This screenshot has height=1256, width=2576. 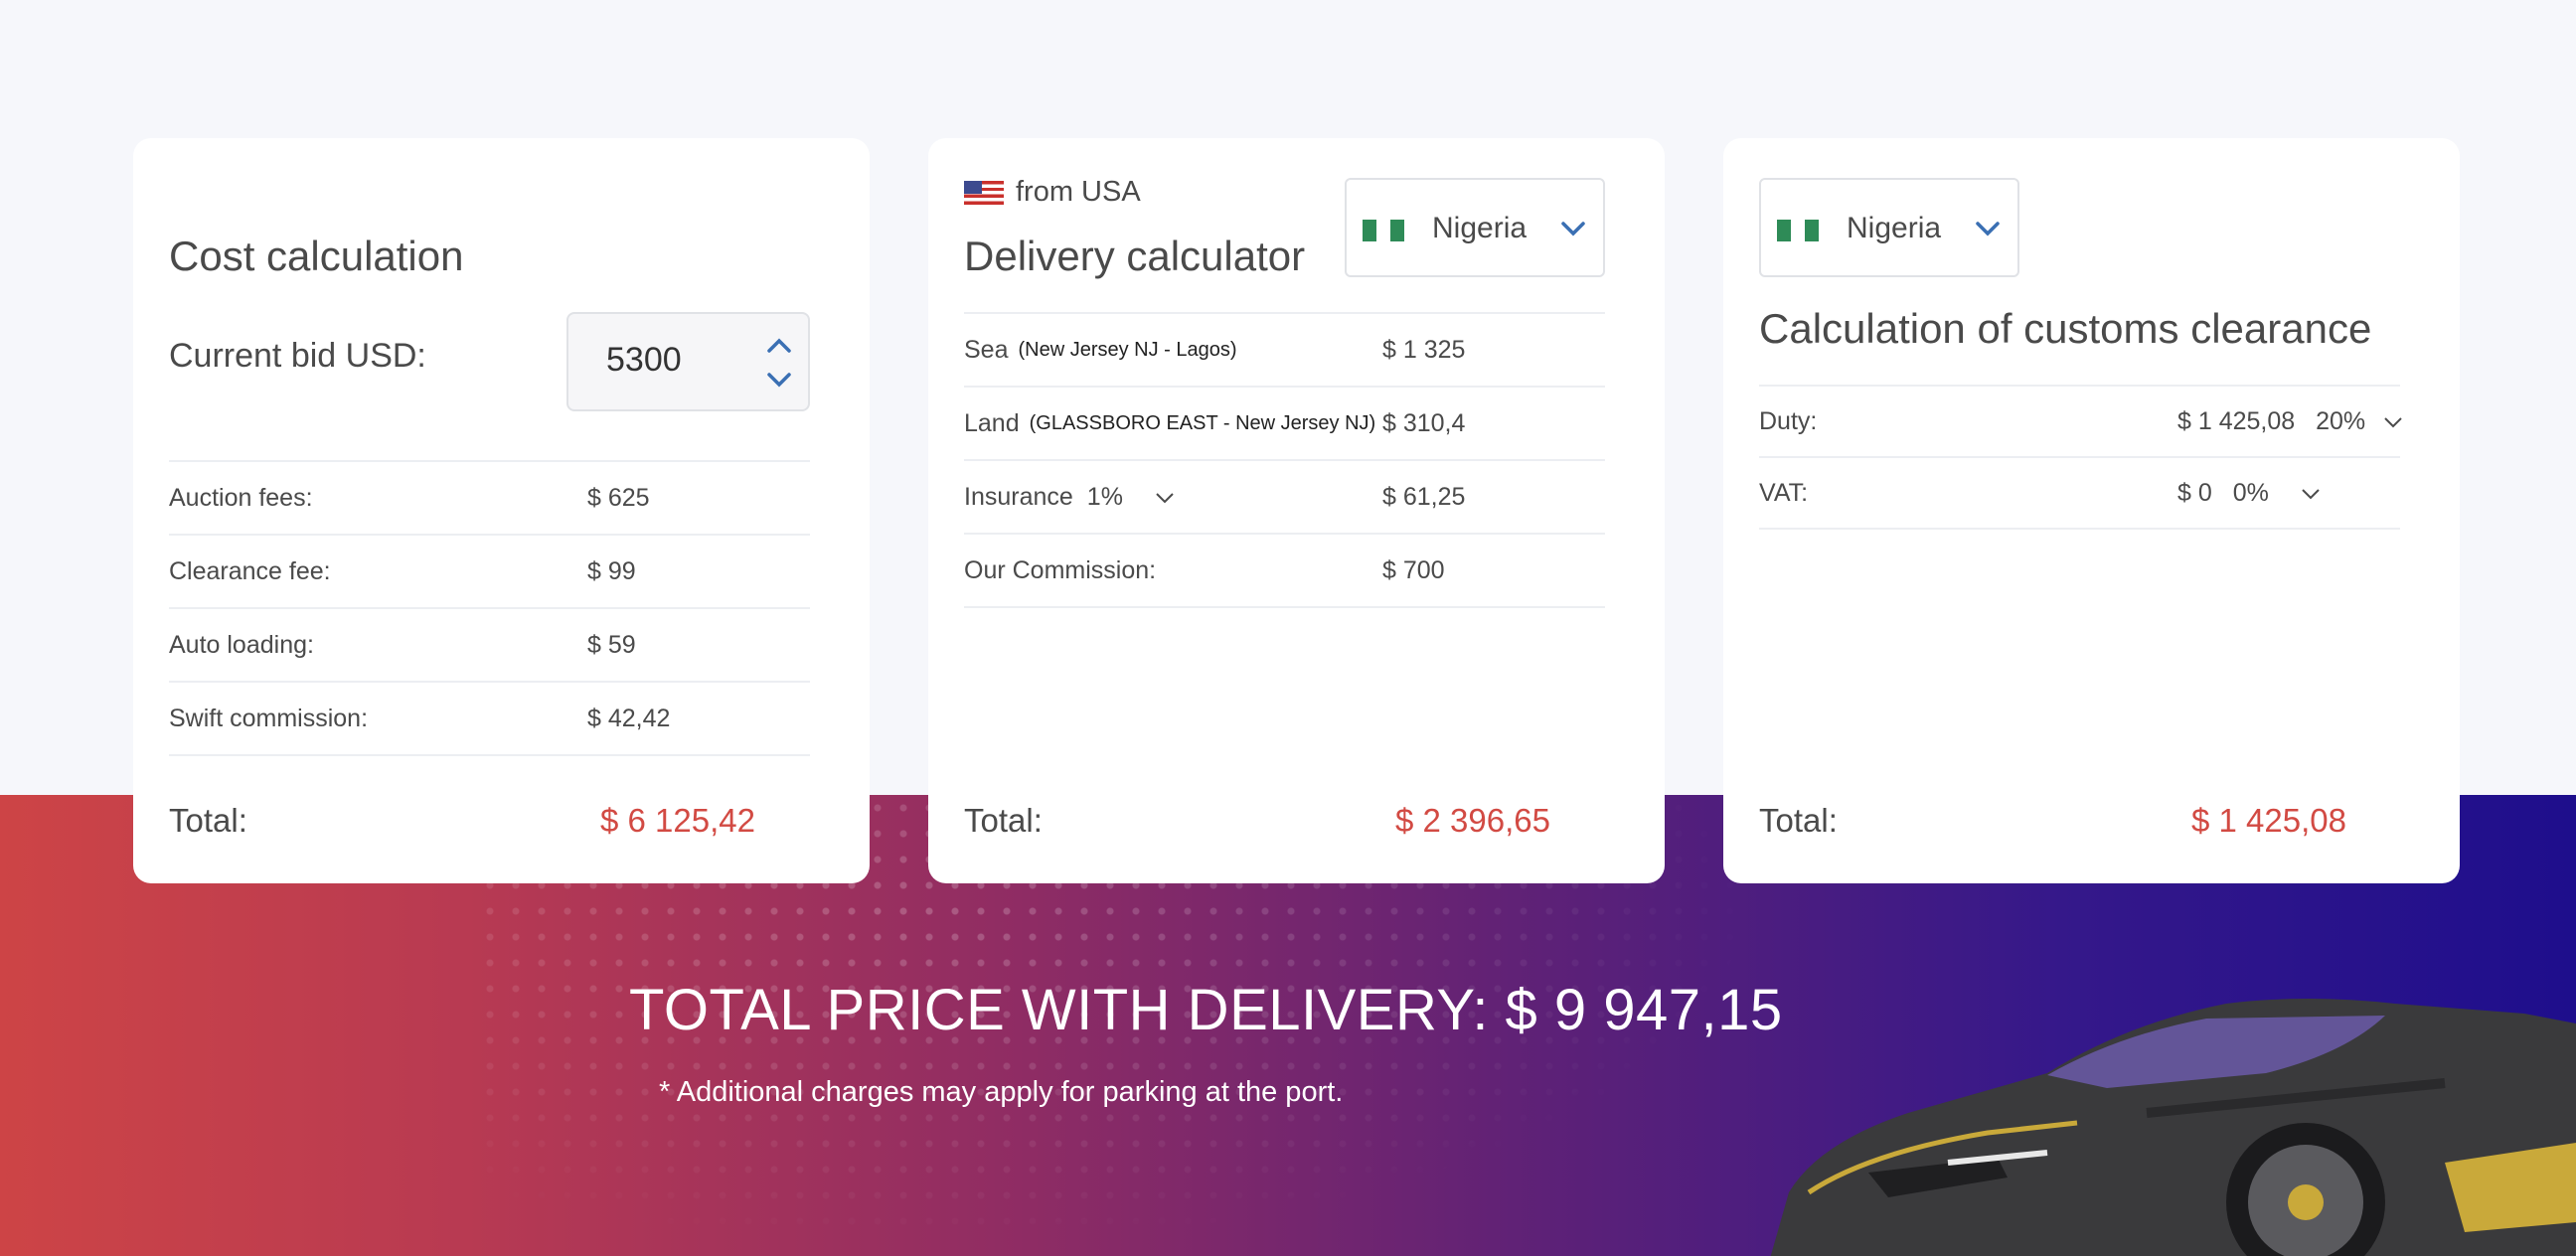 What do you see at coordinates (269, 718) in the screenshot?
I see `fee-label: Swift commission:` at bounding box center [269, 718].